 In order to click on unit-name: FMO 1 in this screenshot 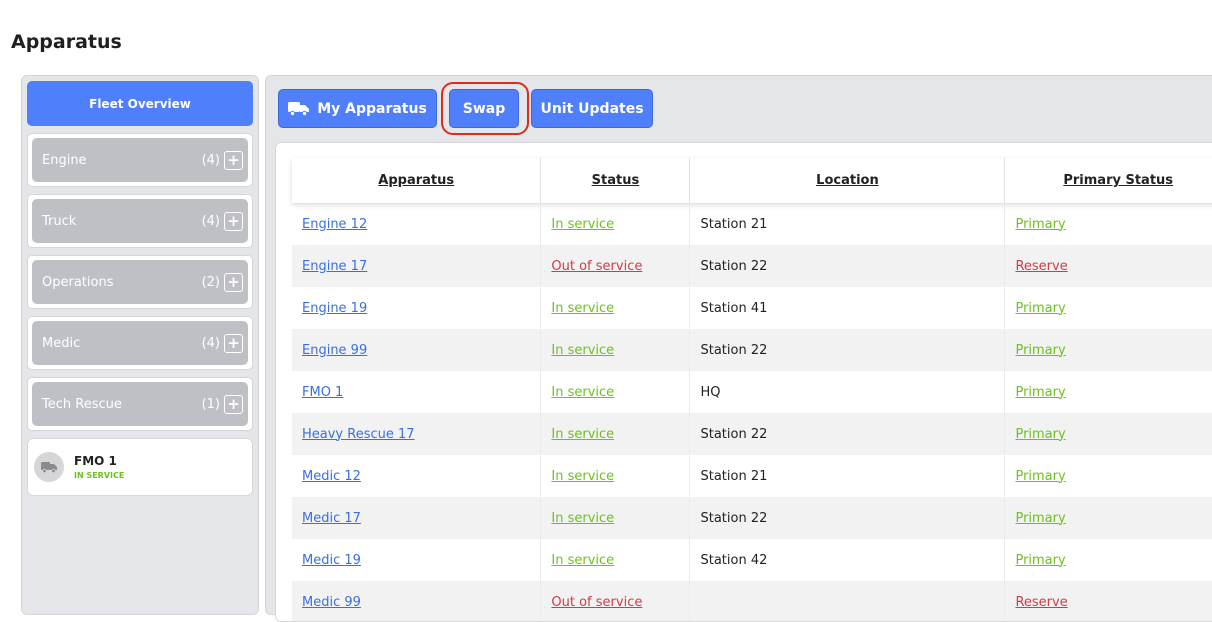, I will do `click(95, 461)`.